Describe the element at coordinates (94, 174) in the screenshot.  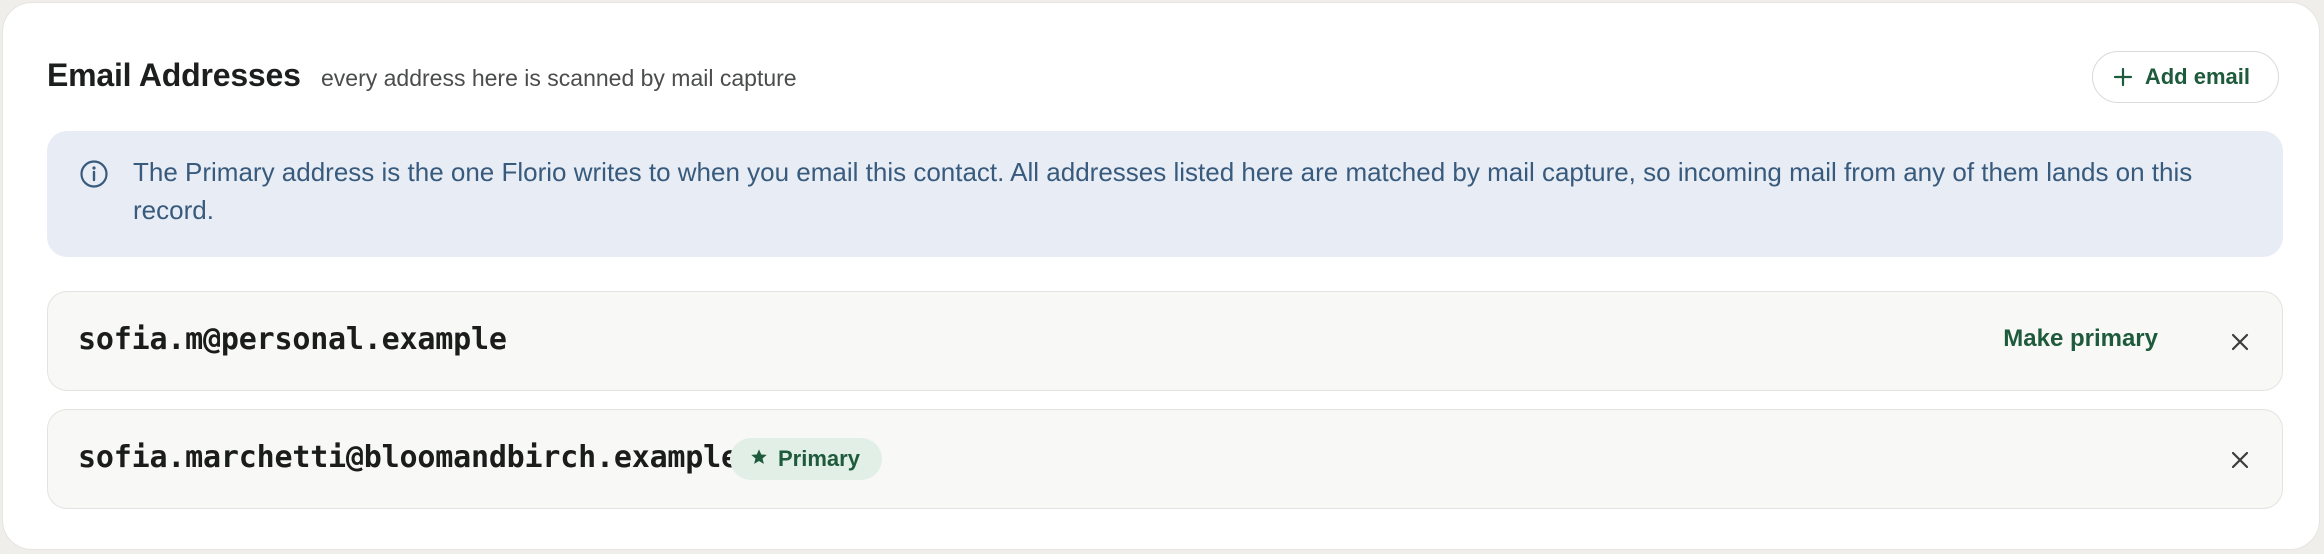
I see `info-icon` at that location.